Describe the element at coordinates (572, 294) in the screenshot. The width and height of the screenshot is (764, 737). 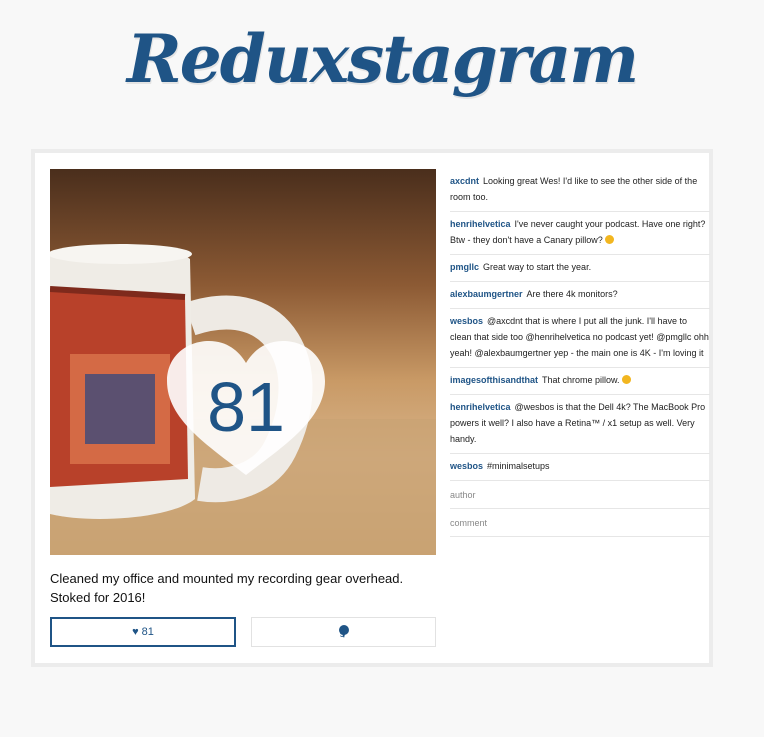
I see `comment-text: Are there 4k monitors?` at that location.